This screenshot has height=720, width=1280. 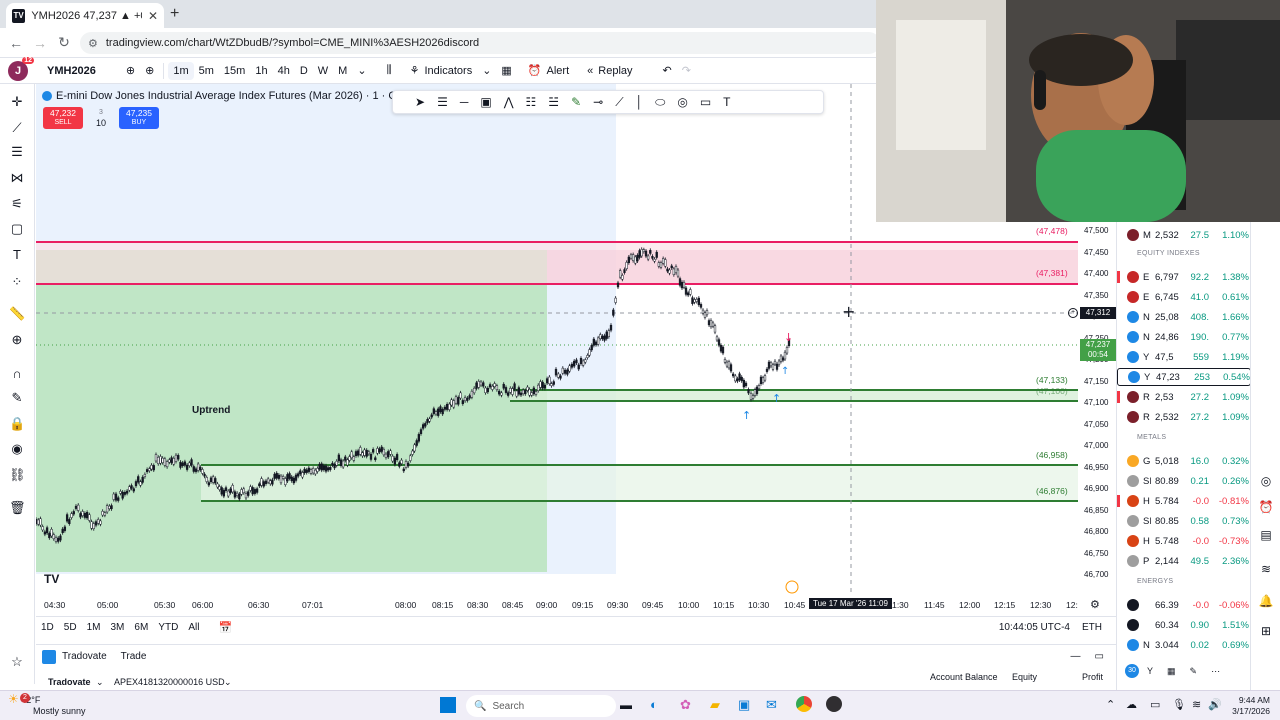 What do you see at coordinates (101, 118) in the screenshot?
I see `quantity-field: 3 10` at bounding box center [101, 118].